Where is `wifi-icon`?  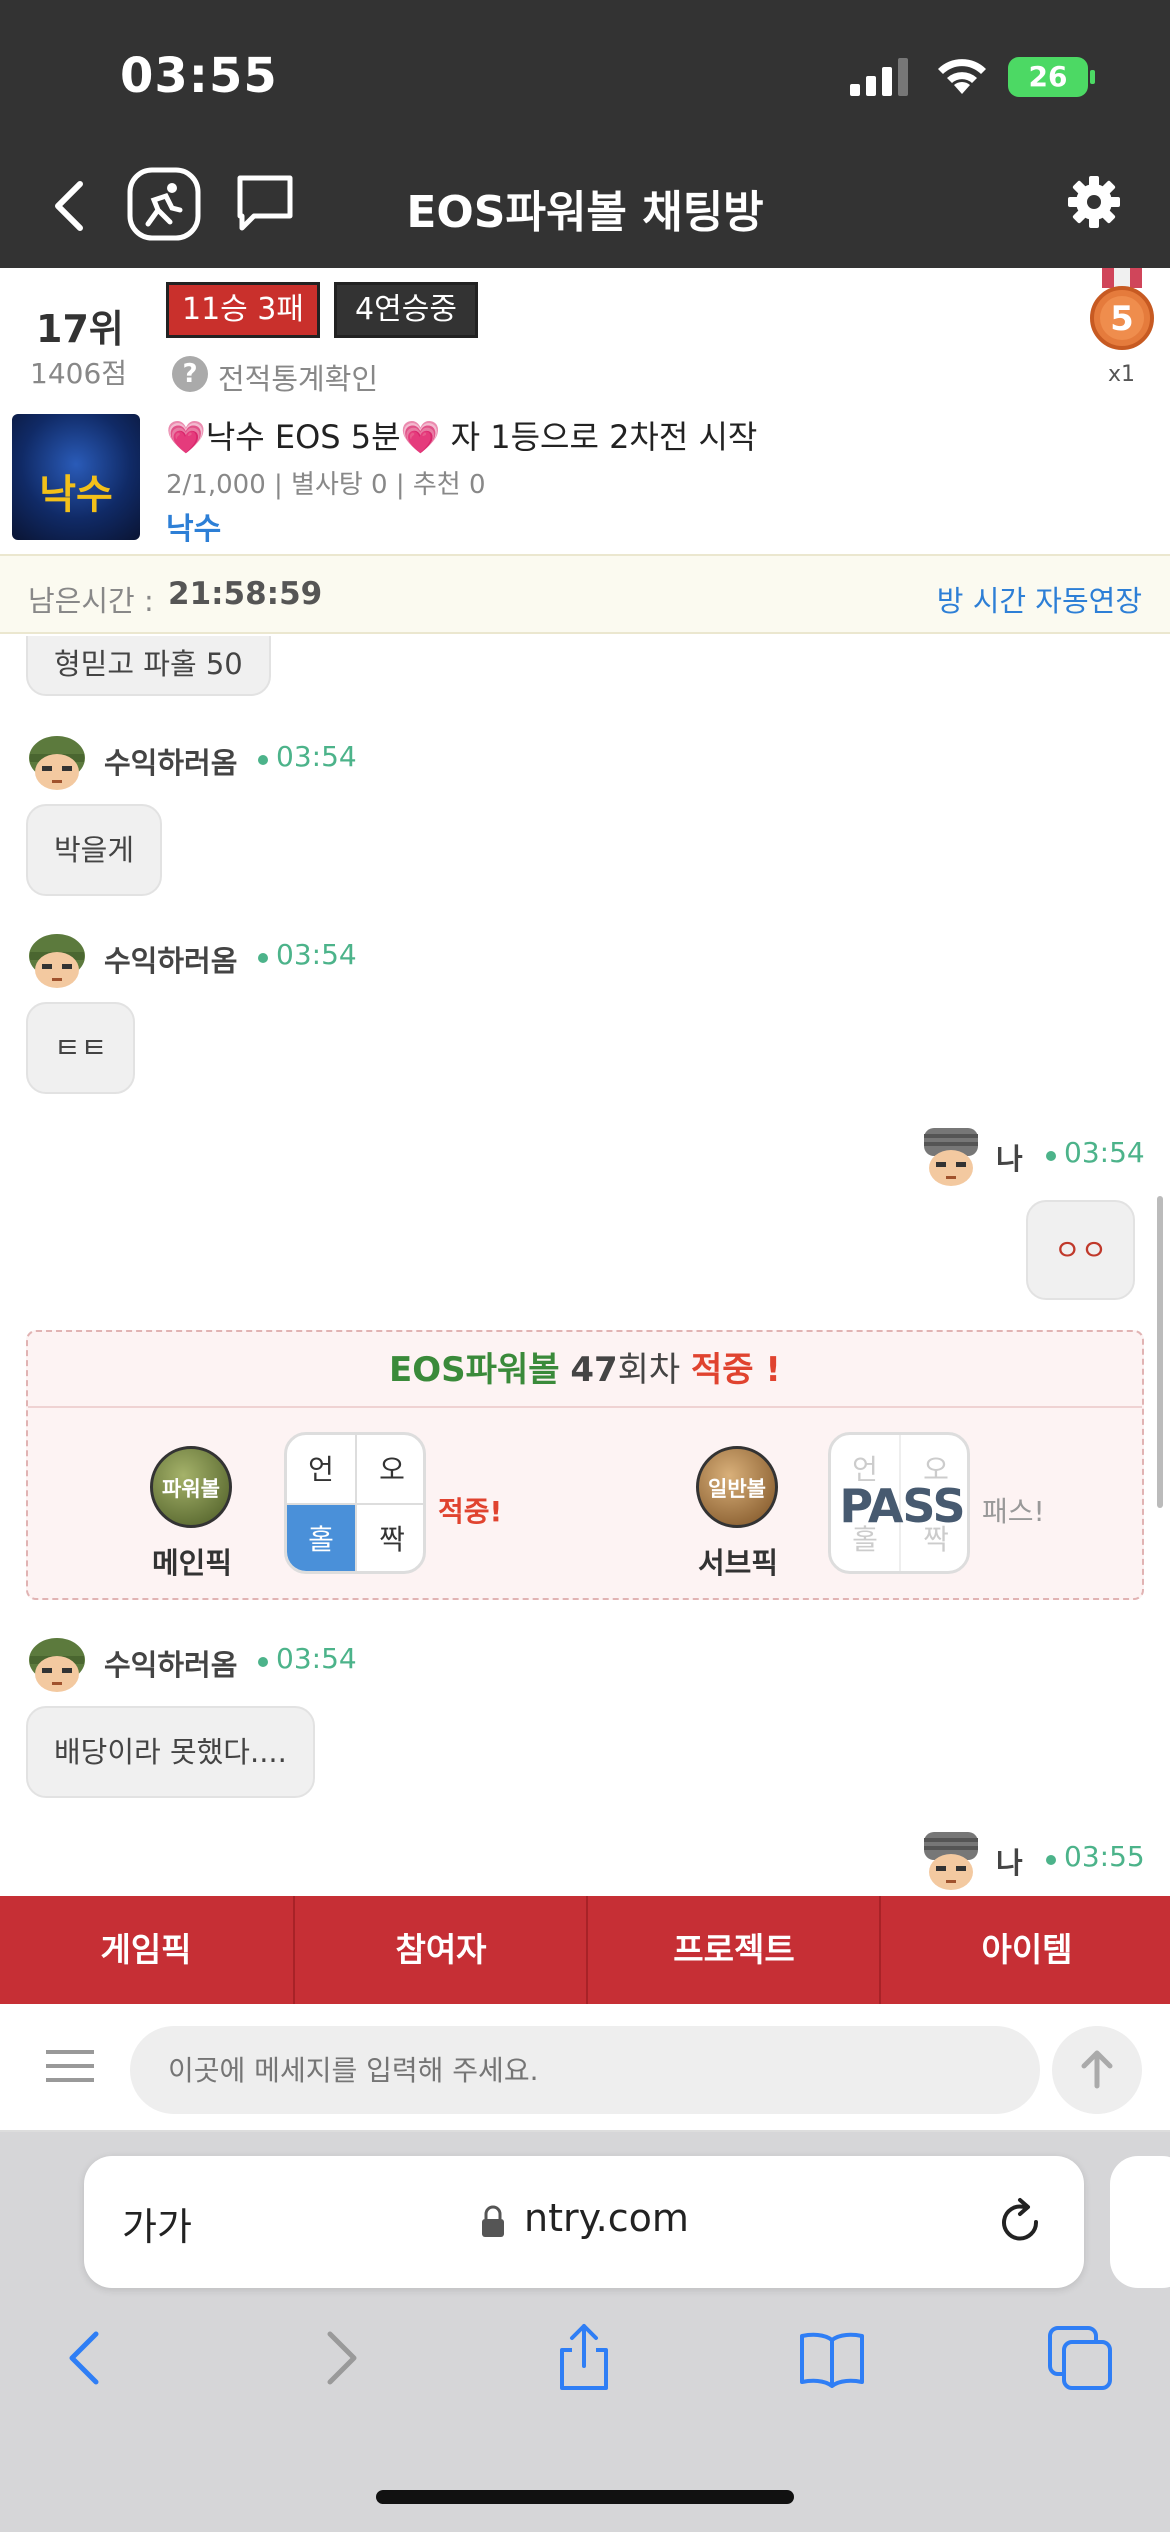 wifi-icon is located at coordinates (962, 76).